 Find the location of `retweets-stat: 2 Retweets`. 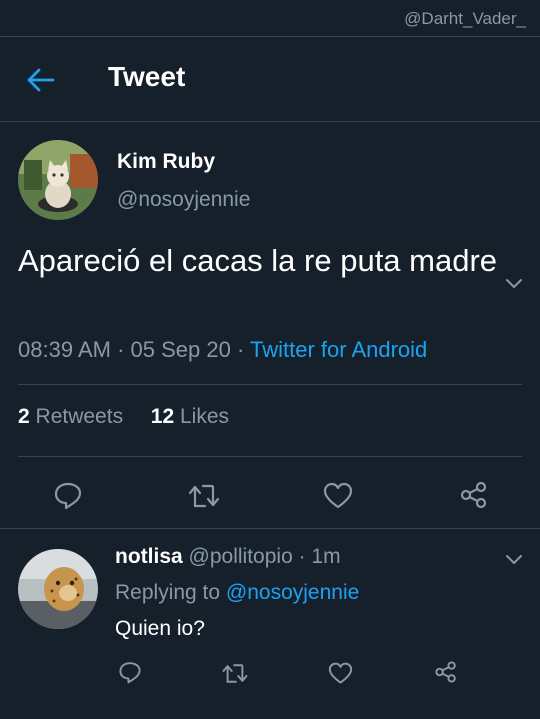

retweets-stat: 2 Retweets is located at coordinates (70, 416).